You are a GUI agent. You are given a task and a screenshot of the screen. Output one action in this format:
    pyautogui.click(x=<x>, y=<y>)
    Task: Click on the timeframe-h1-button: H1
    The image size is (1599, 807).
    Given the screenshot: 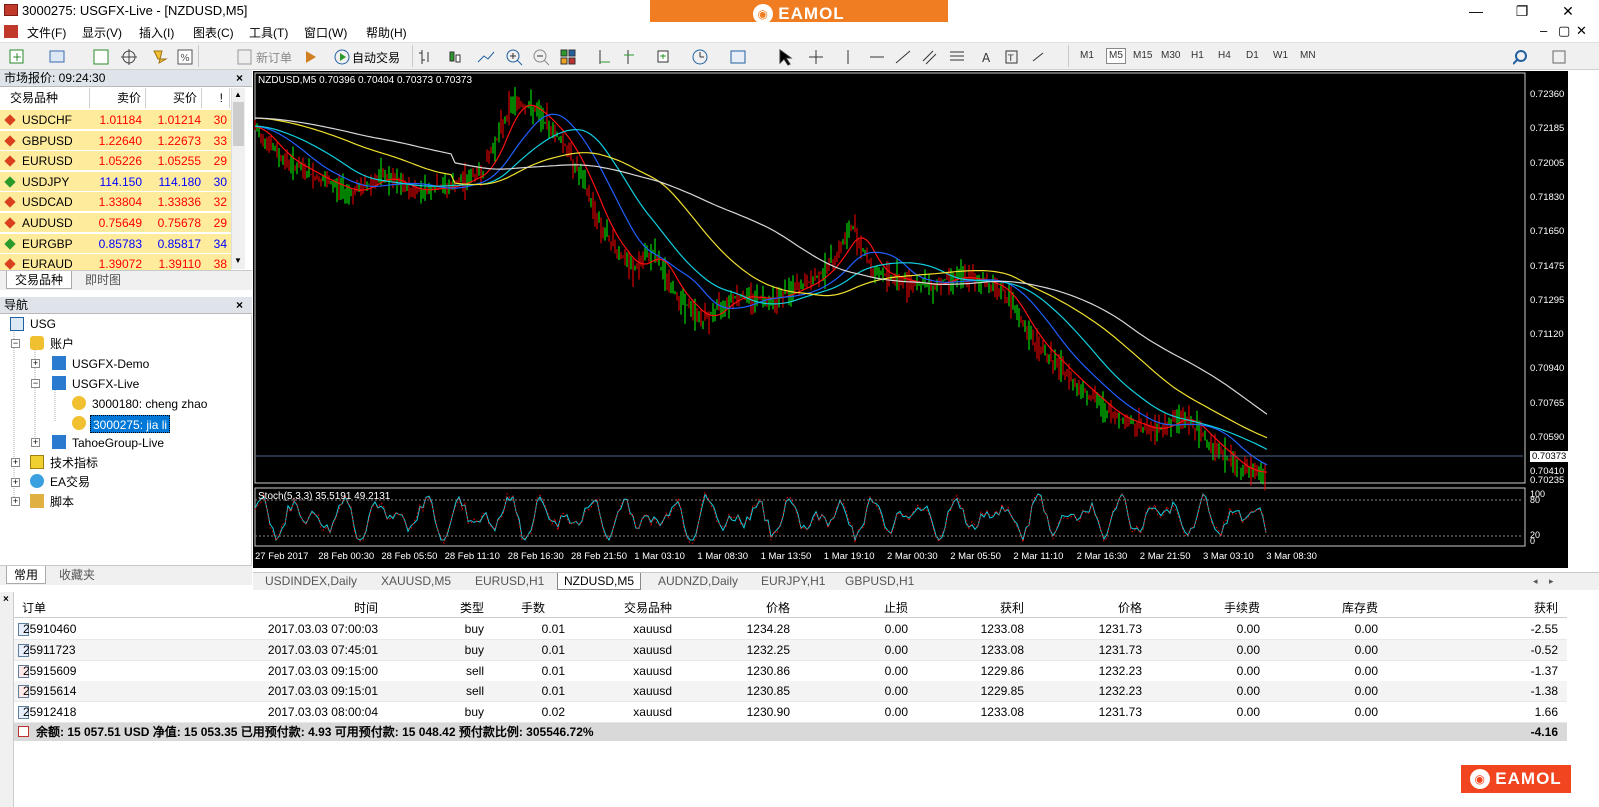 What is the action you would take?
    pyautogui.click(x=1197, y=55)
    